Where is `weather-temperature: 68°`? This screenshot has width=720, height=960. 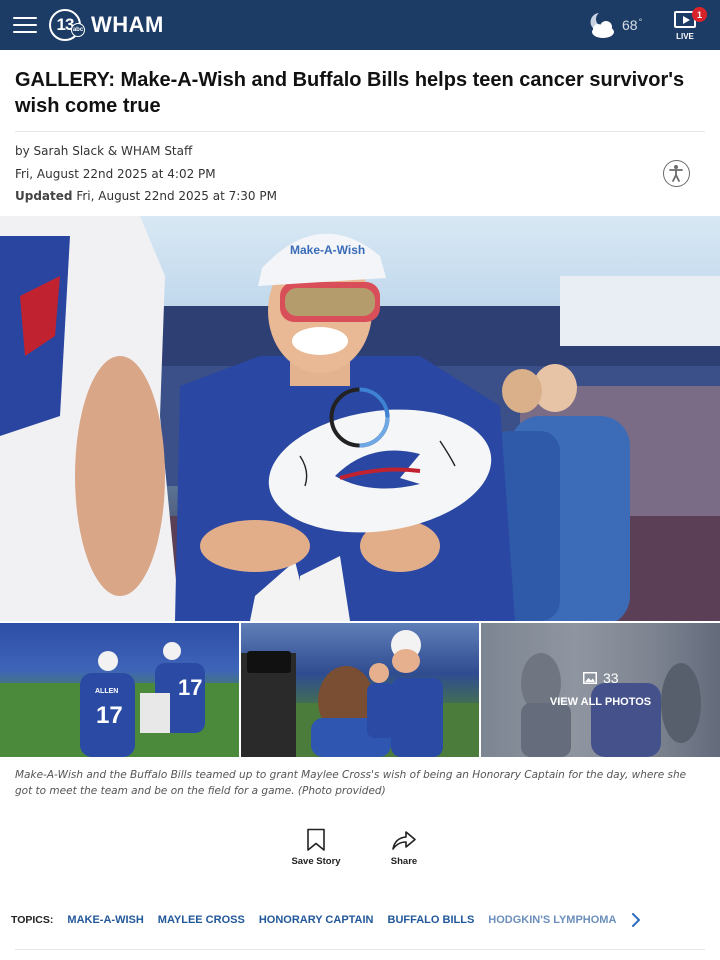
weather-temperature: 68° is located at coordinates (632, 25).